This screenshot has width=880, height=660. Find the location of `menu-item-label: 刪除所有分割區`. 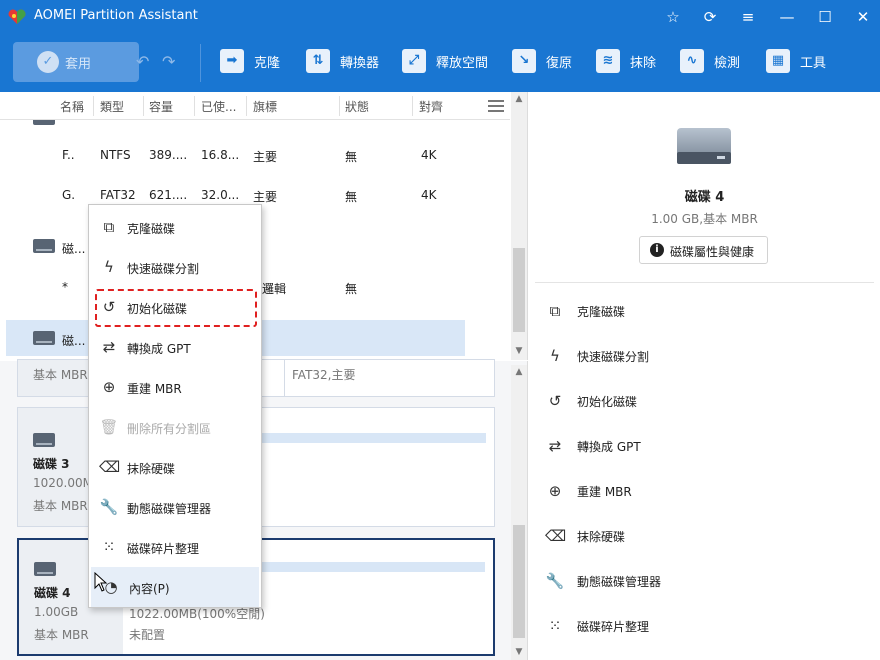

menu-item-label: 刪除所有分割區 is located at coordinates (169, 429).